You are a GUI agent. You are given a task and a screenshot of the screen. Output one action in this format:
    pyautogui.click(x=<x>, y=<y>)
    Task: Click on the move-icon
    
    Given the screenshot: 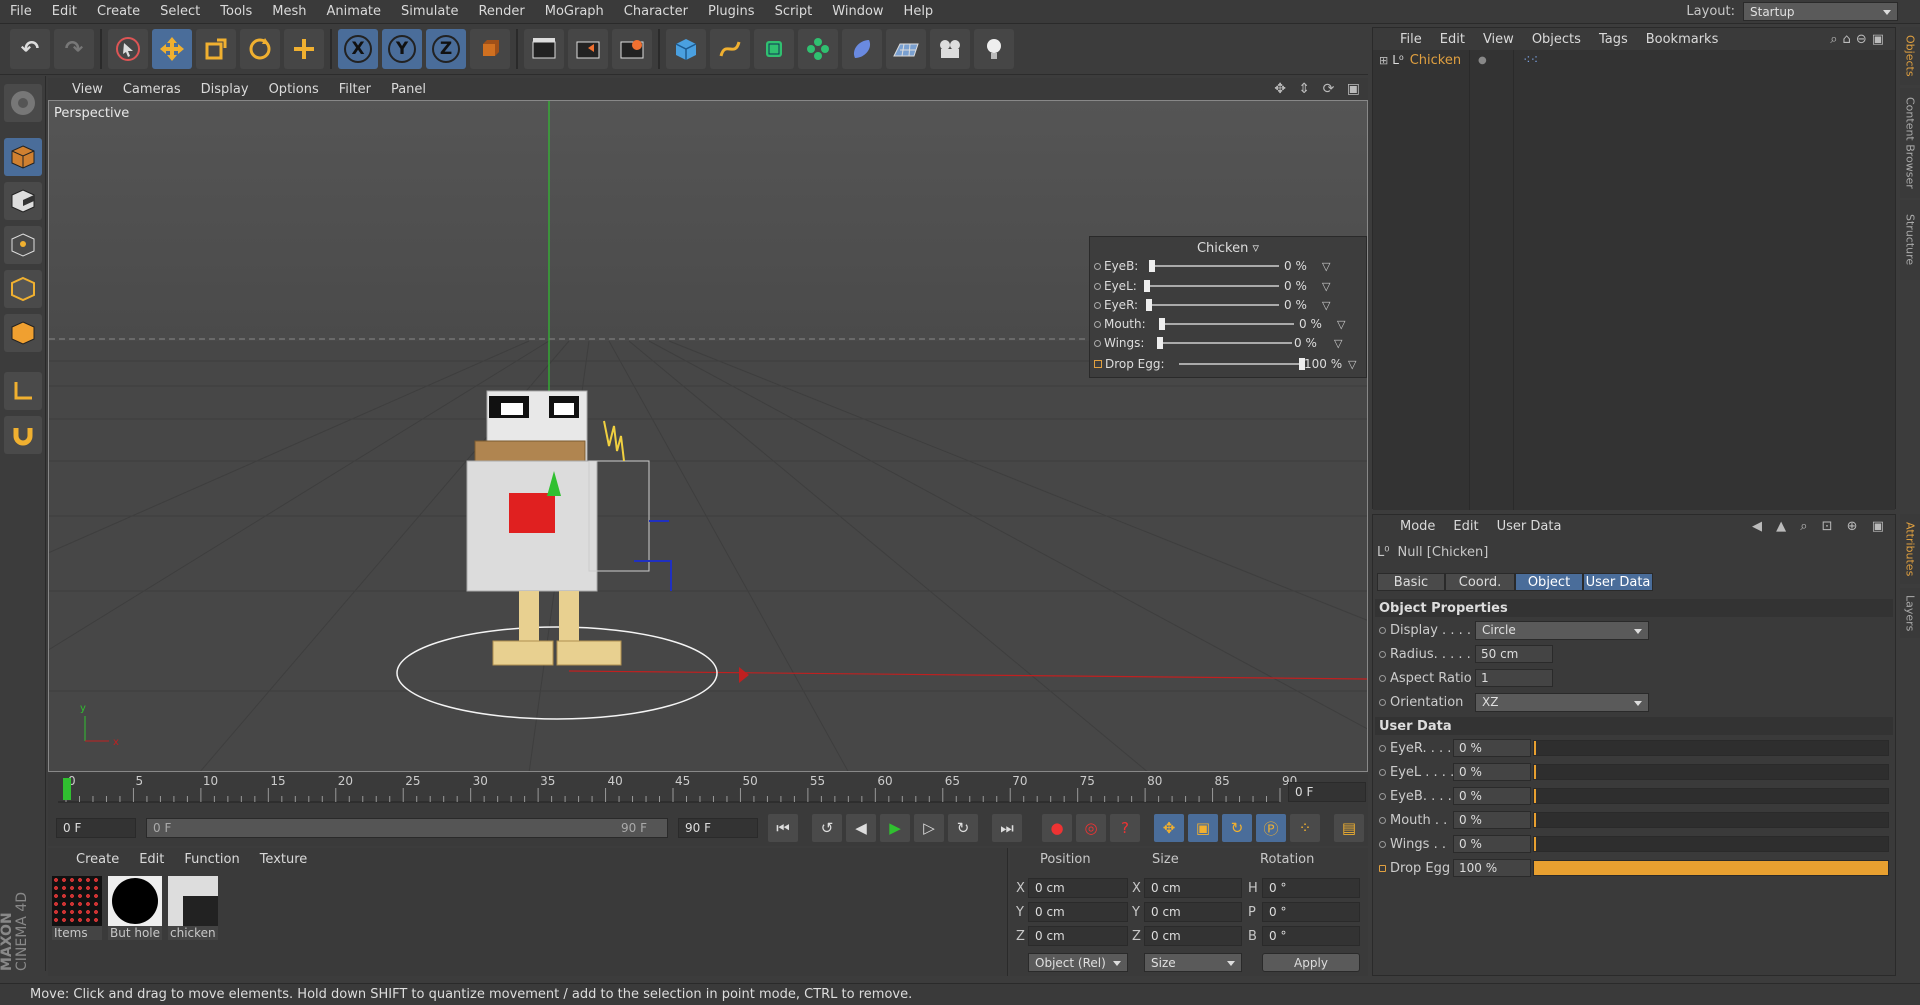 What is the action you would take?
    pyautogui.click(x=172, y=49)
    